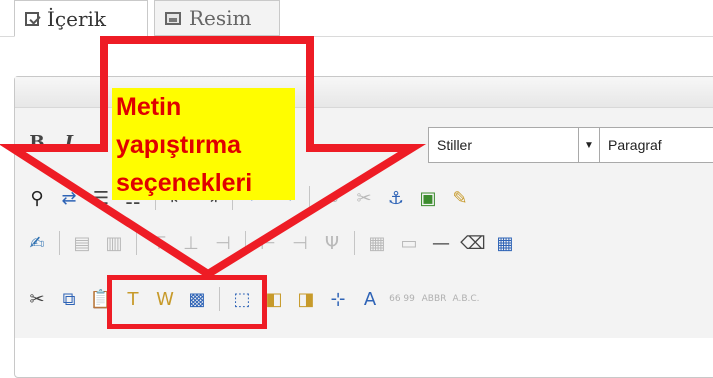  Describe the element at coordinates (184, 145) in the screenshot. I see `annotation-callout-text: Metin yapıştırma seçenekleri` at that location.